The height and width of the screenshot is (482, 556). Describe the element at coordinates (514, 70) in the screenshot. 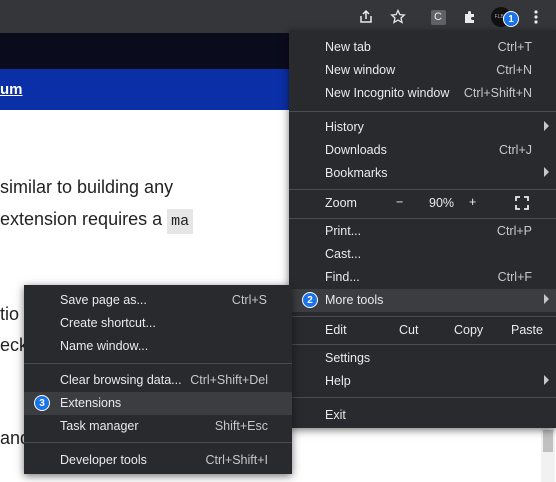

I see `menu-shortcut: Ctrl+N` at that location.